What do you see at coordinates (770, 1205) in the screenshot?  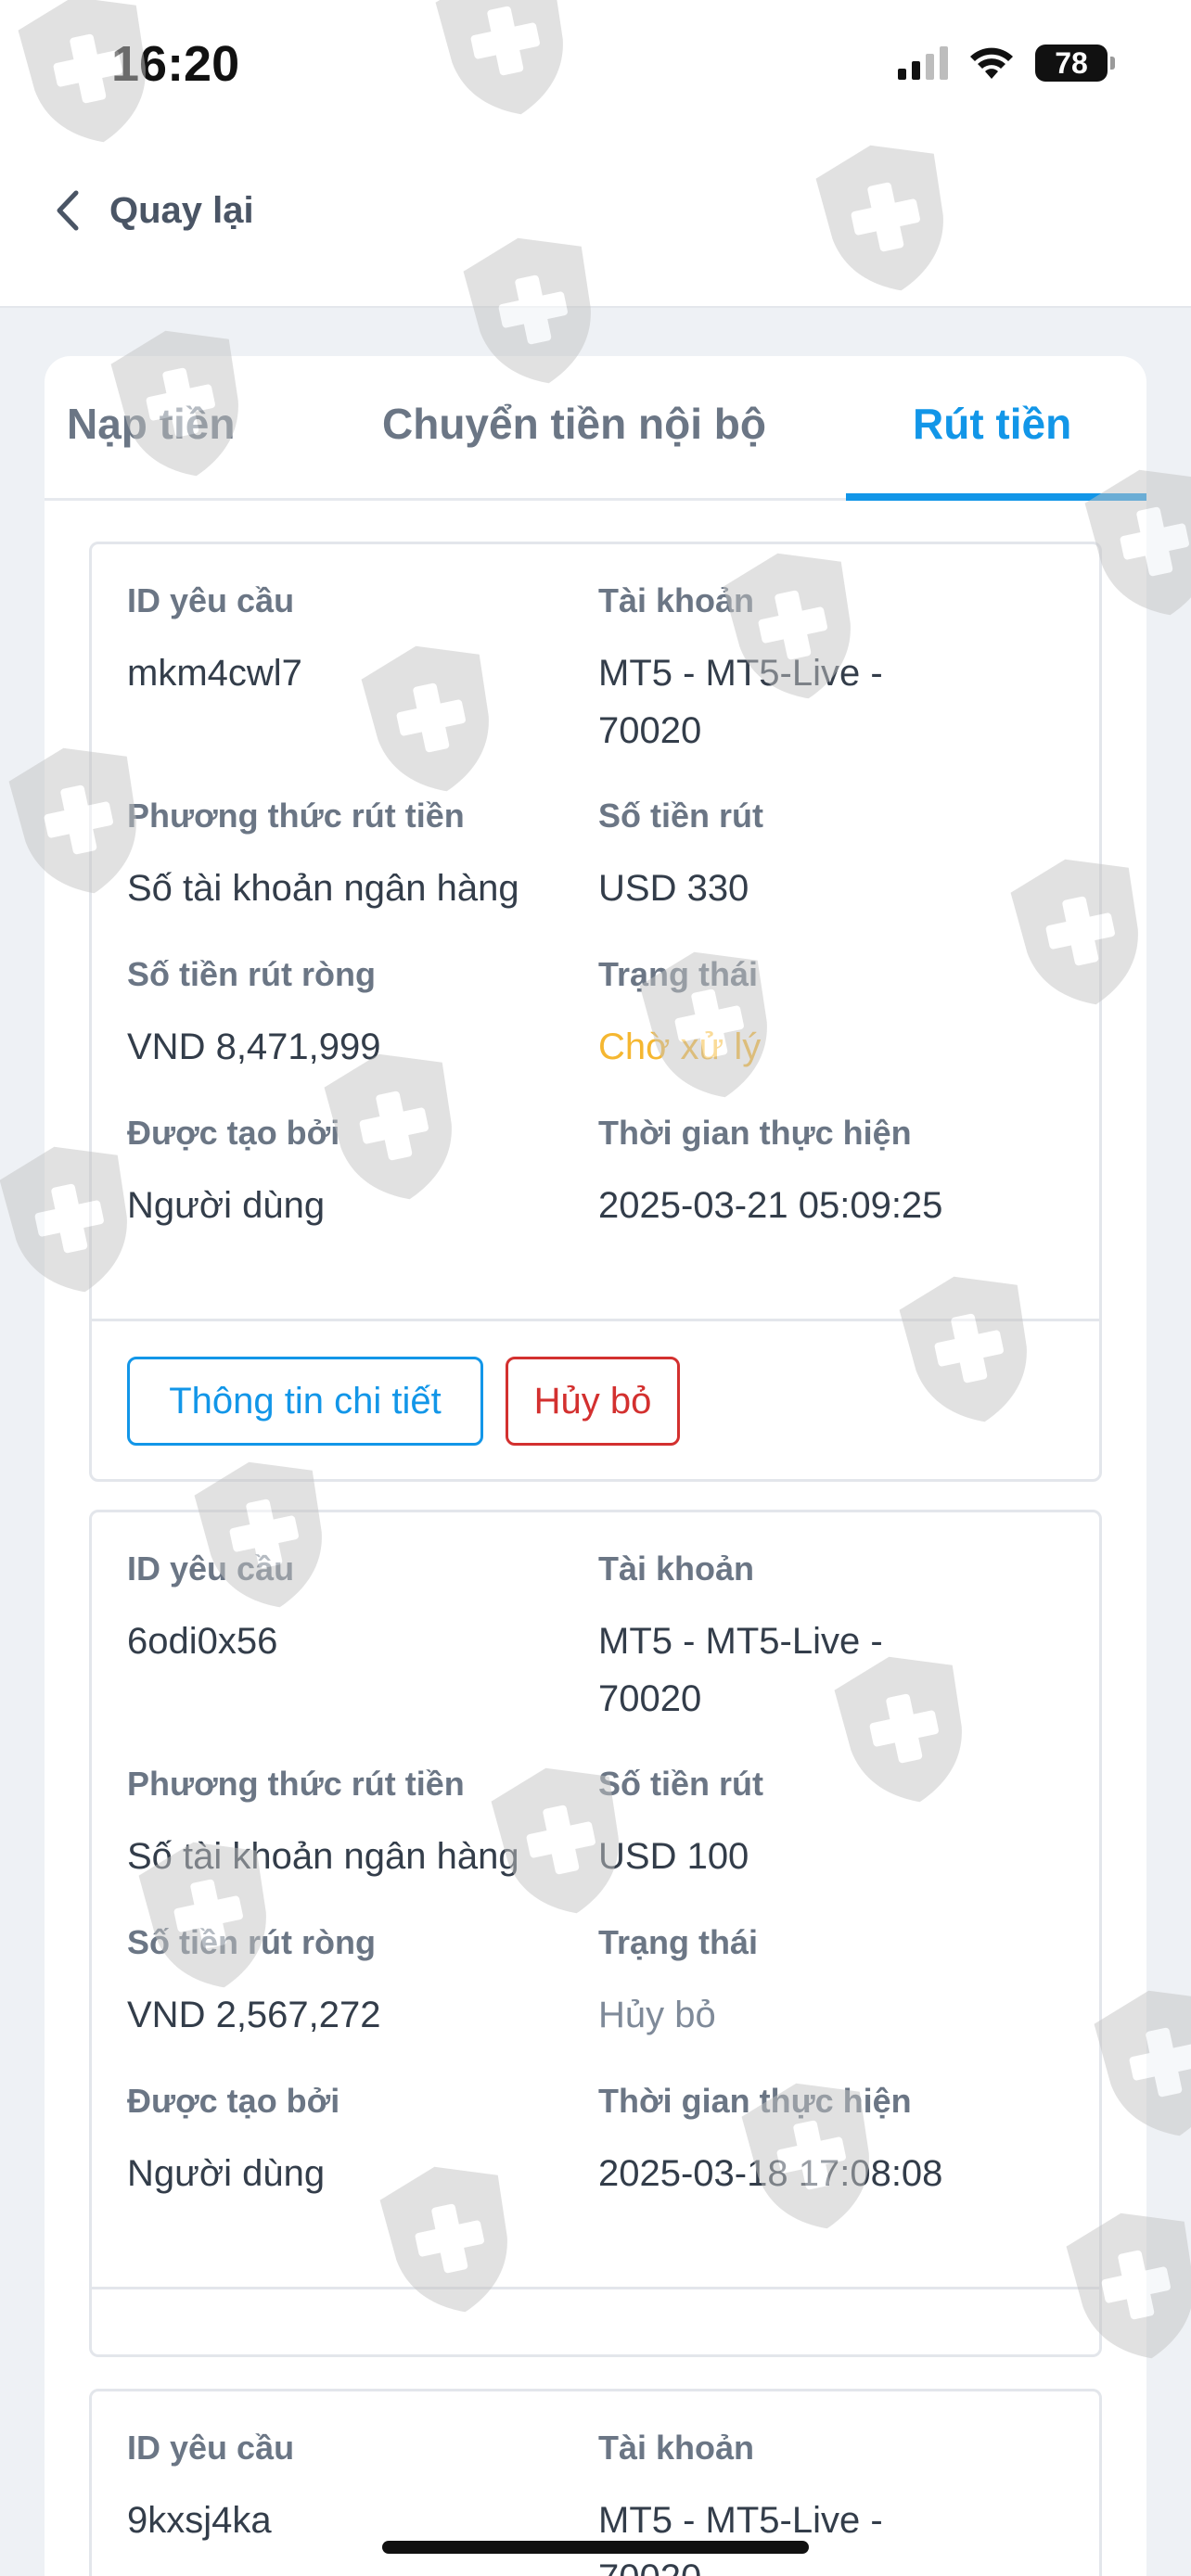 I see `time-value: 2025-03-21 05:09:25` at bounding box center [770, 1205].